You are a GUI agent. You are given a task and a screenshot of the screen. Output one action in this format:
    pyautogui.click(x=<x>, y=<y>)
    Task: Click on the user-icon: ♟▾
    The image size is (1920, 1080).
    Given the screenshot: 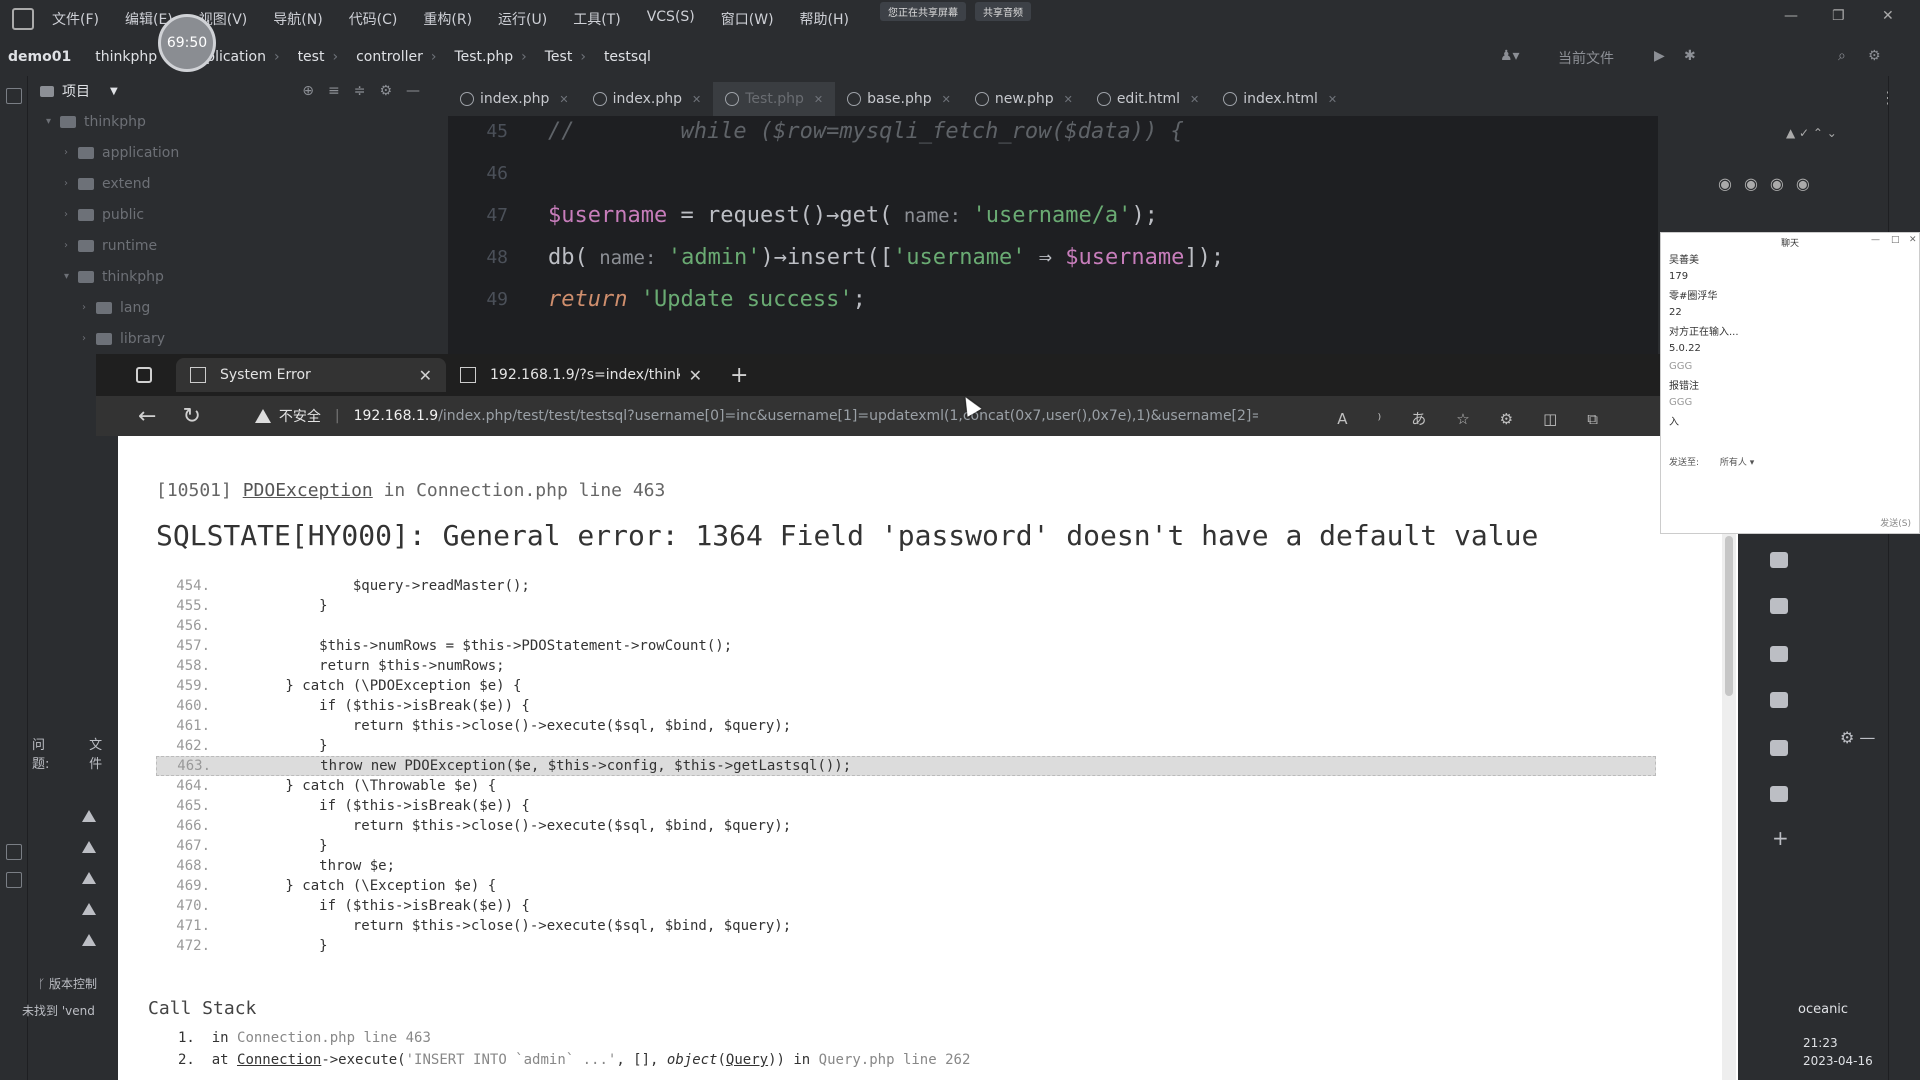 What is the action you would take?
    pyautogui.click(x=1510, y=56)
    